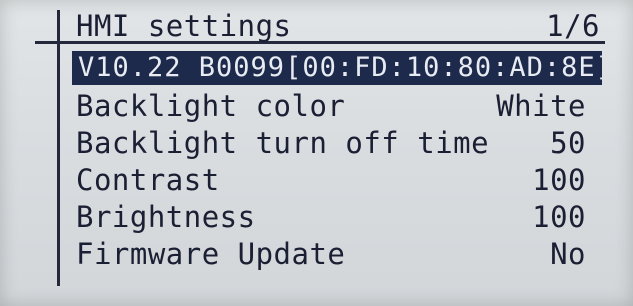 The image size is (633, 306). I want to click on menu-item-firmware-update: Firmware Update No, so click(331, 254).